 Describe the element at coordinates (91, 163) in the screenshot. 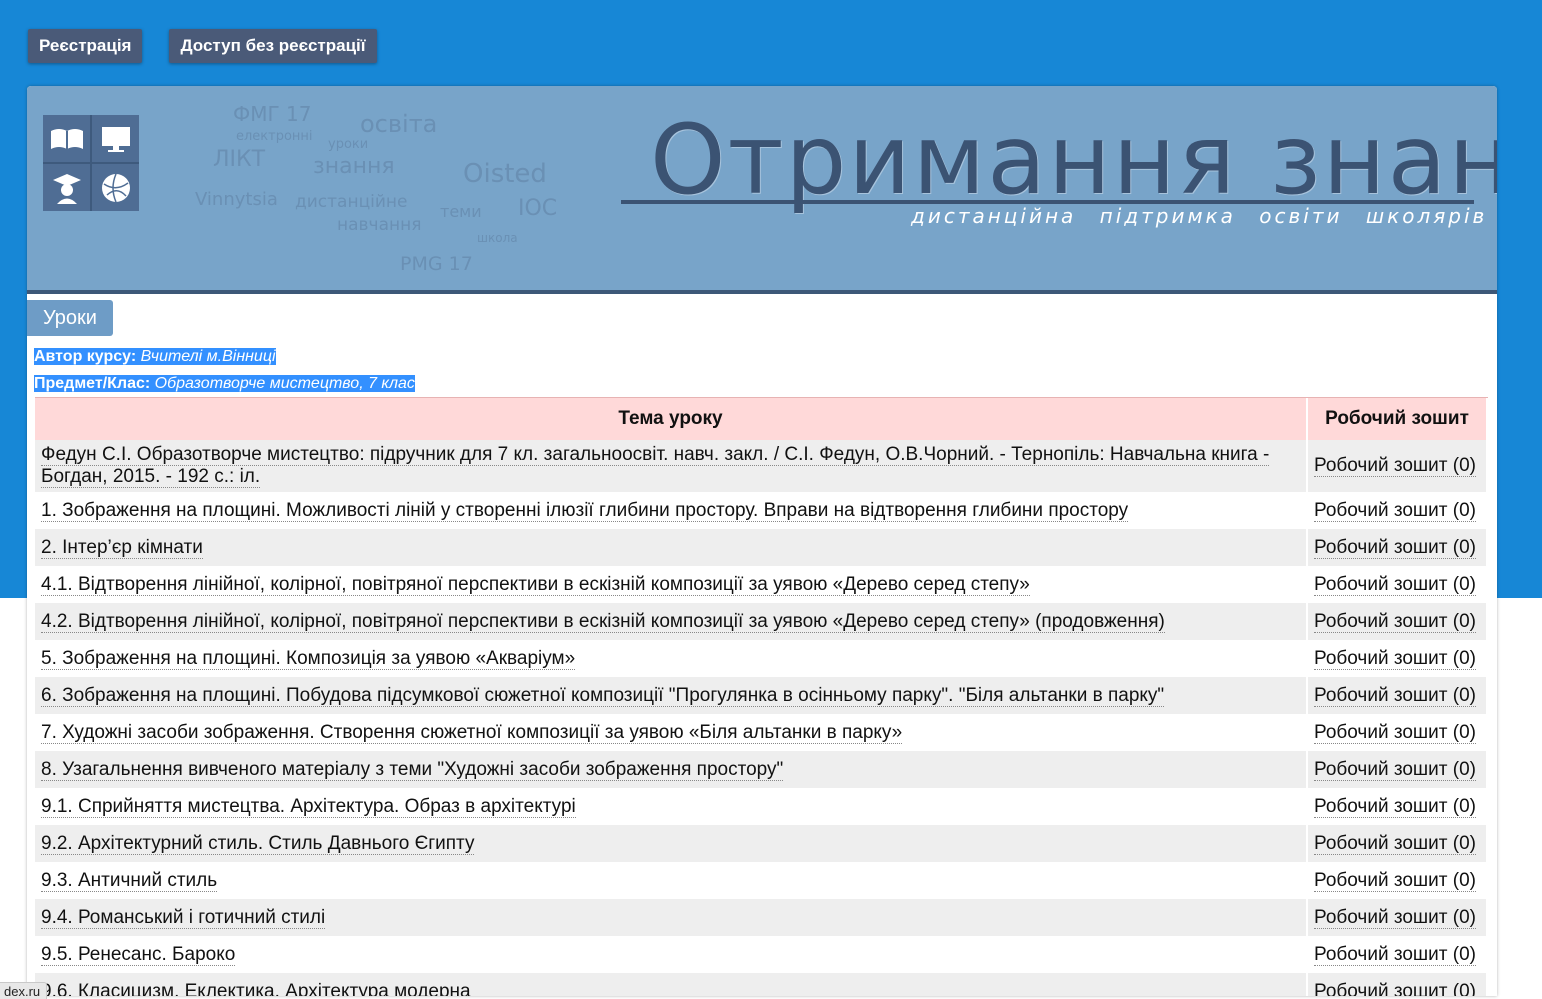

I see `site-logo` at that location.